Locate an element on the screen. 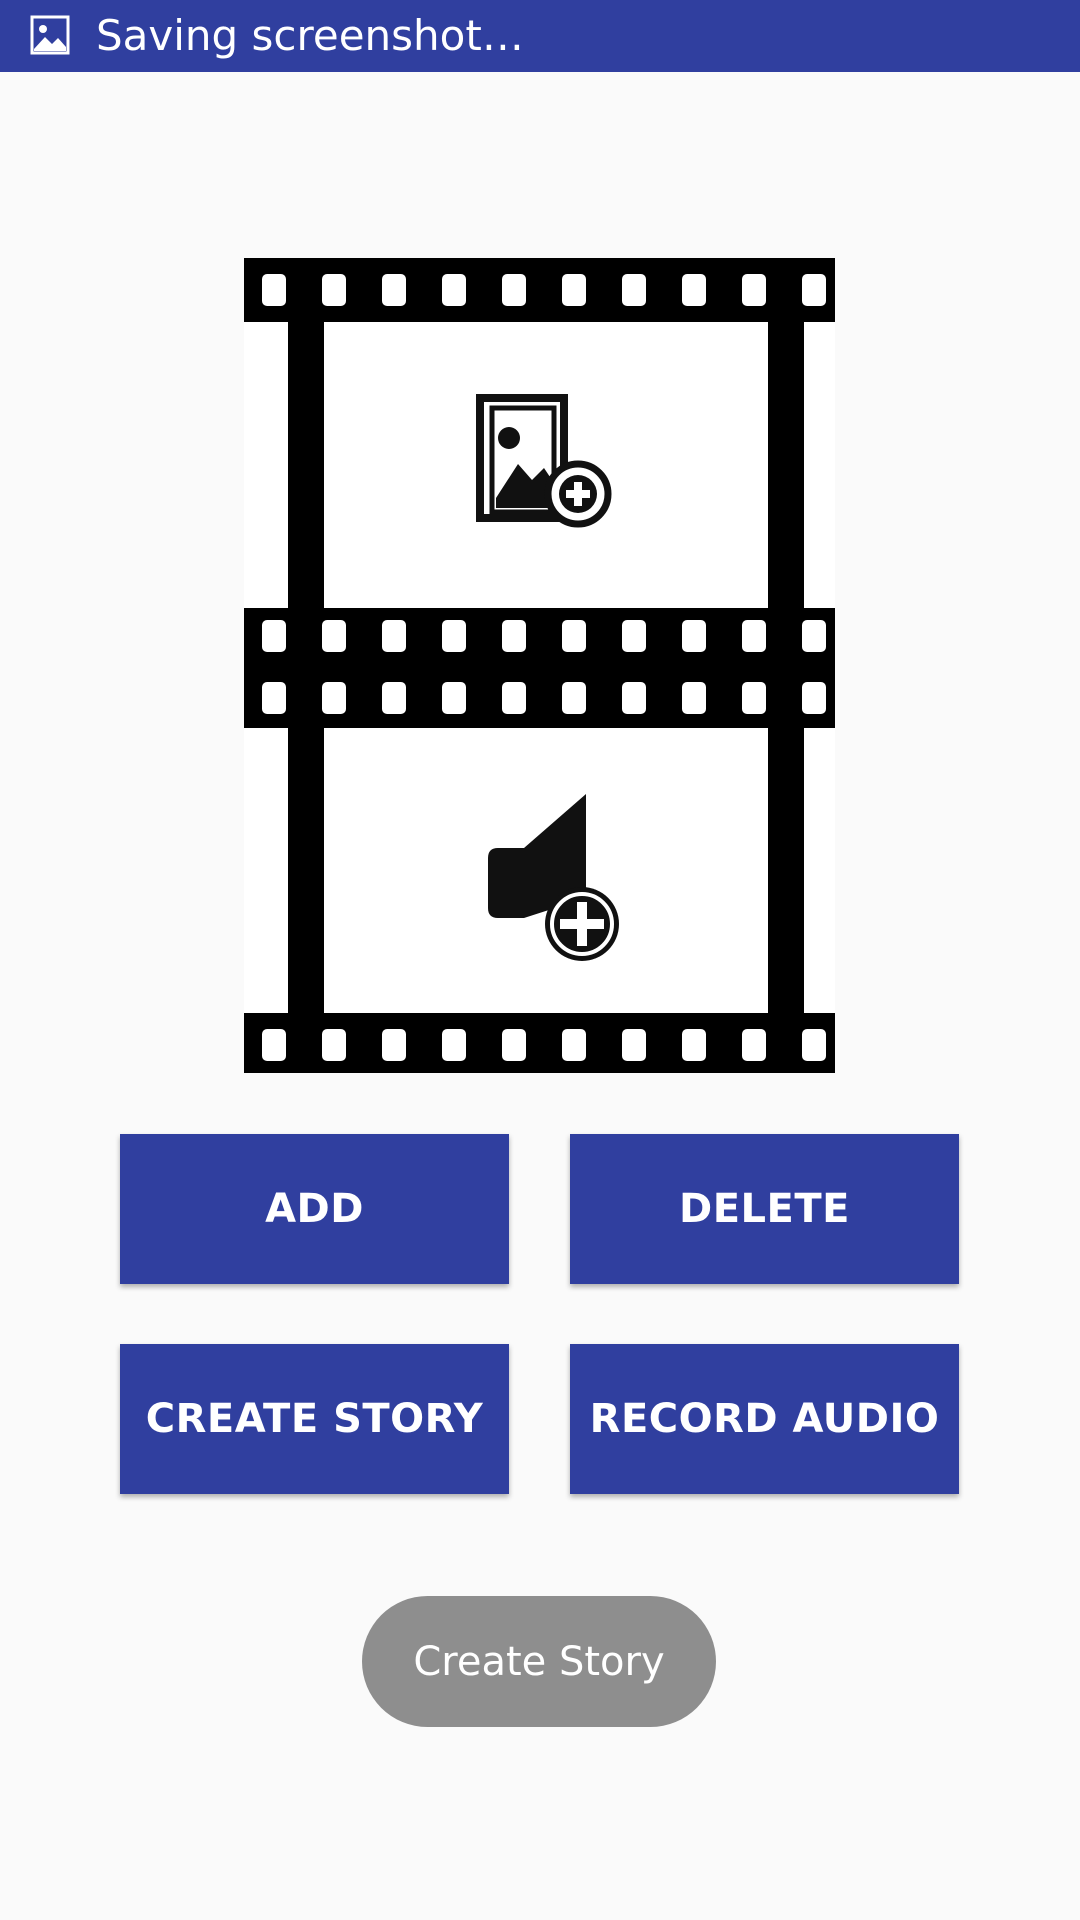 Image resolution: width=1080 pixels, height=1920 pixels. add-button: ADD is located at coordinates (314, 1209).